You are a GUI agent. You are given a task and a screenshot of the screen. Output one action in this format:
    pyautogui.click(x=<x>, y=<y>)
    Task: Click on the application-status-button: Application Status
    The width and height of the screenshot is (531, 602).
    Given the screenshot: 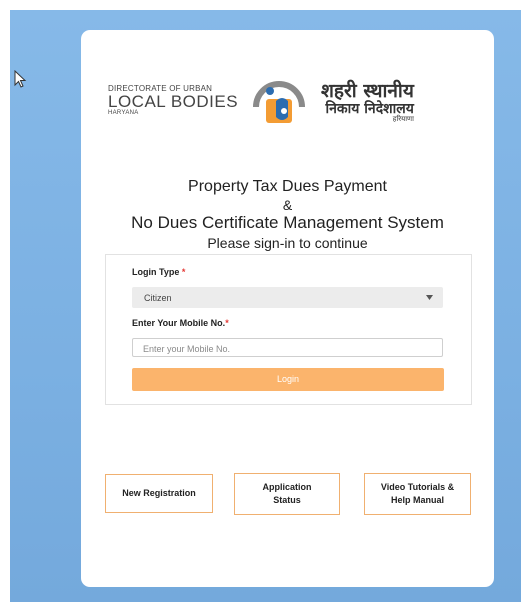 What is the action you would take?
    pyautogui.click(x=287, y=494)
    